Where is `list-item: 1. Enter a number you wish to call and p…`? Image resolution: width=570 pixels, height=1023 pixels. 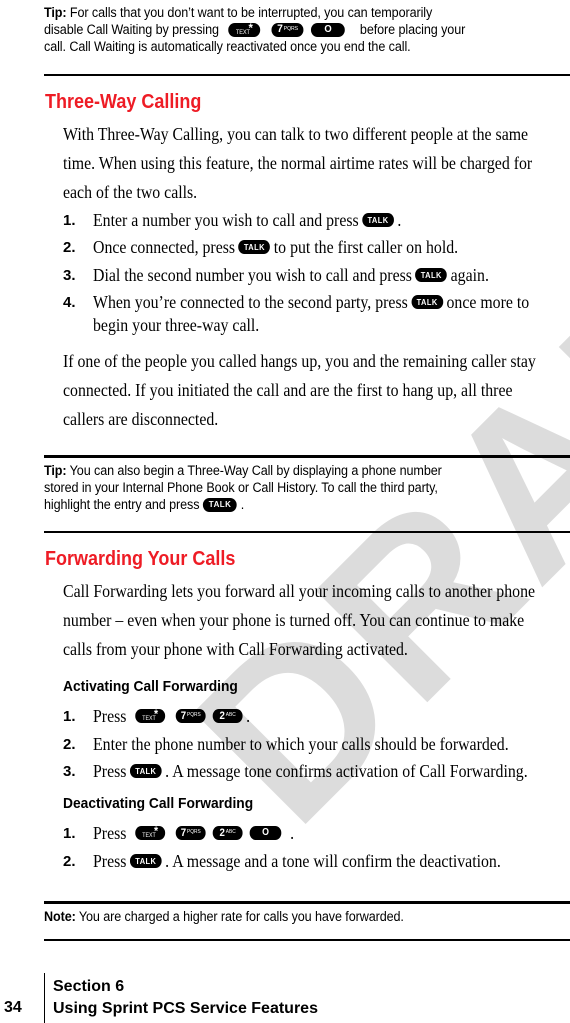
list-item: 1. Enter a number you wish to call and p… is located at coordinates (232, 219).